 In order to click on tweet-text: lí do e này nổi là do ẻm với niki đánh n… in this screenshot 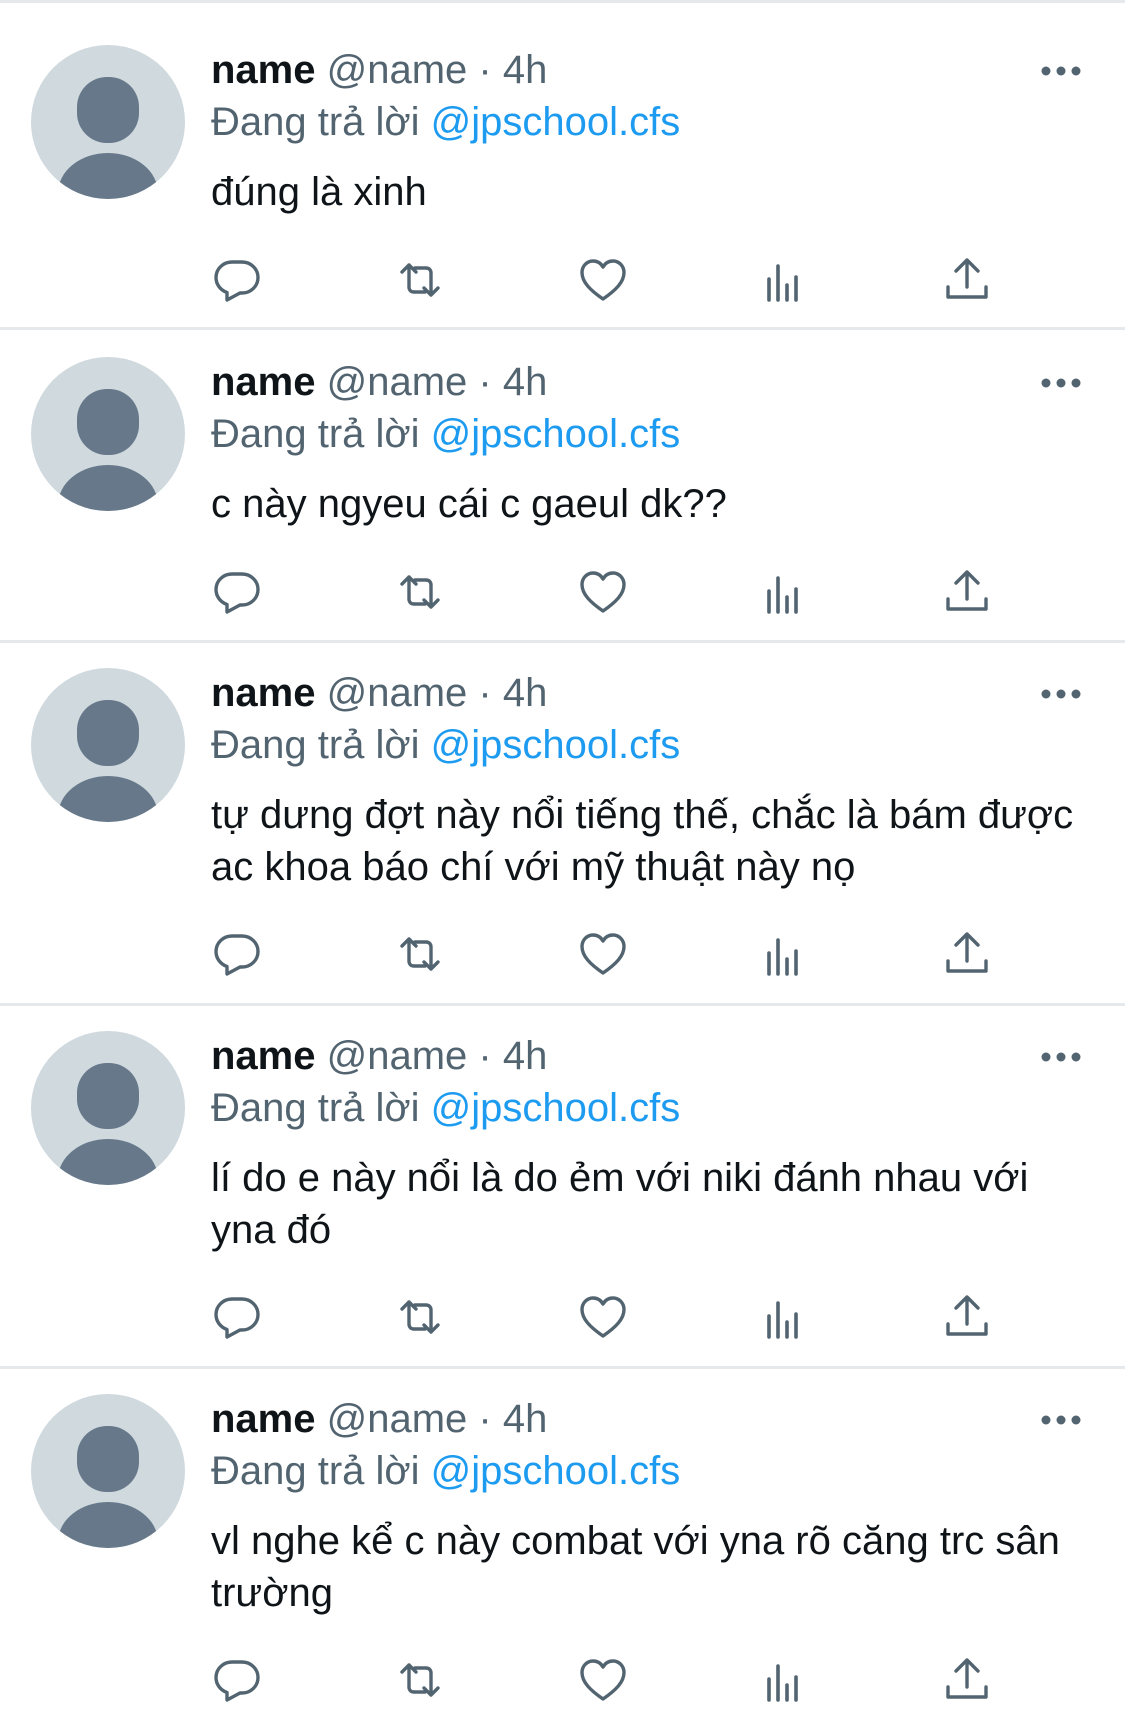, I will do `click(625, 1204)`.